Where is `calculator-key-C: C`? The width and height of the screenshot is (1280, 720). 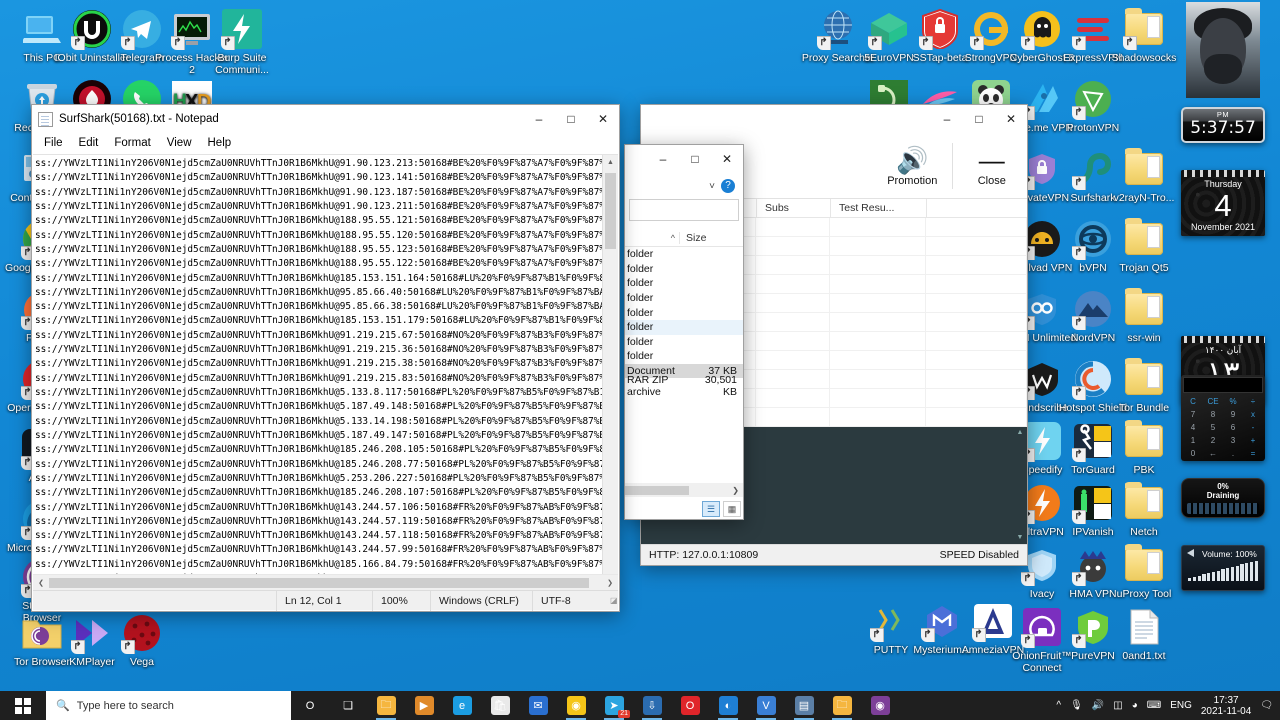
calculator-key-C: C is located at coordinates (1193, 401).